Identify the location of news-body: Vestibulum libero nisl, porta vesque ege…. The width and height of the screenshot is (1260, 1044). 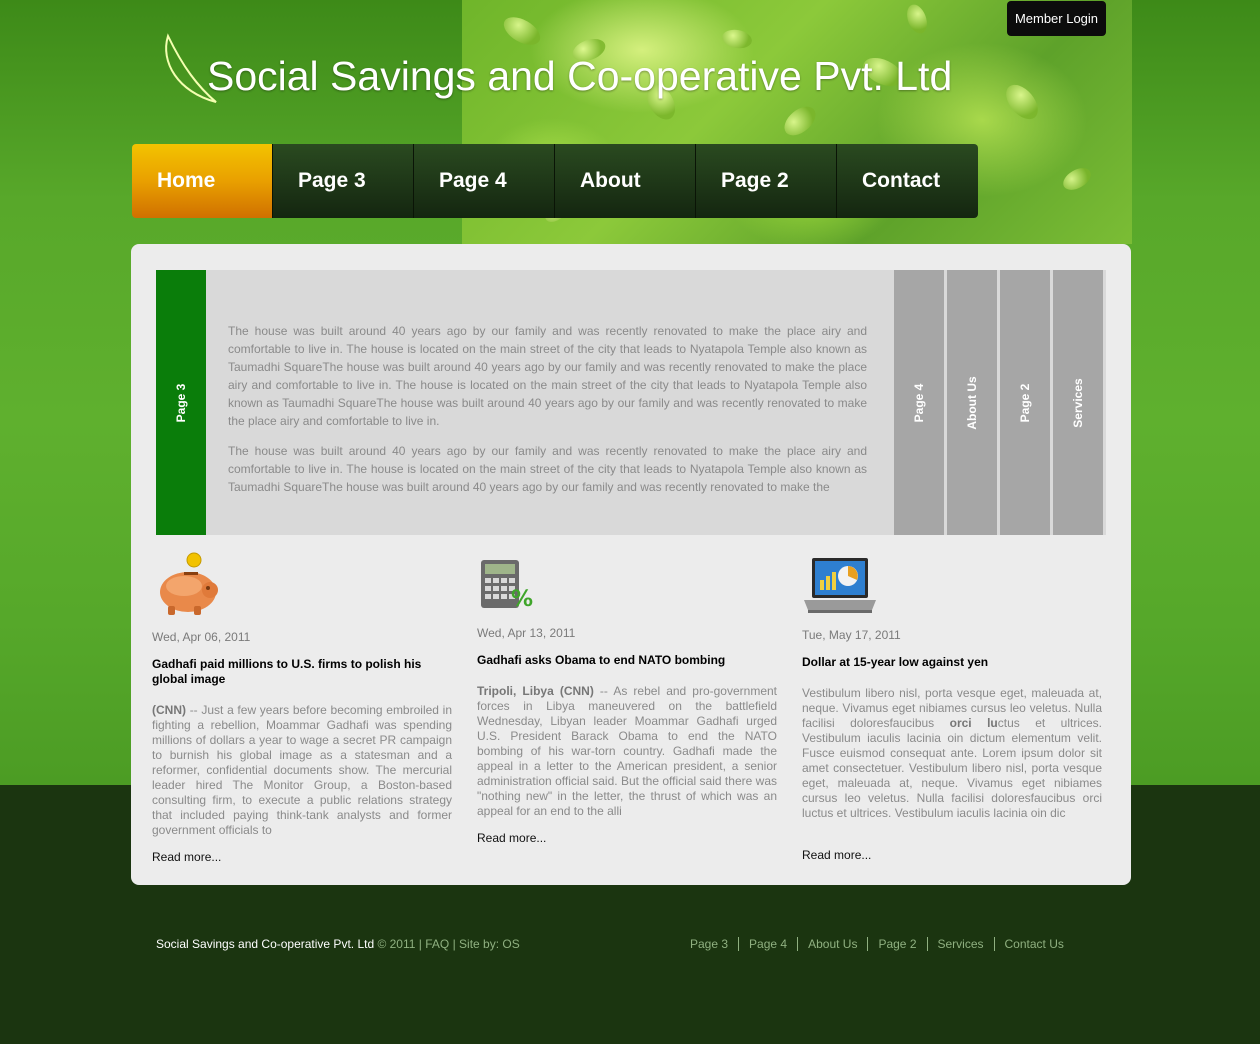
(952, 753).